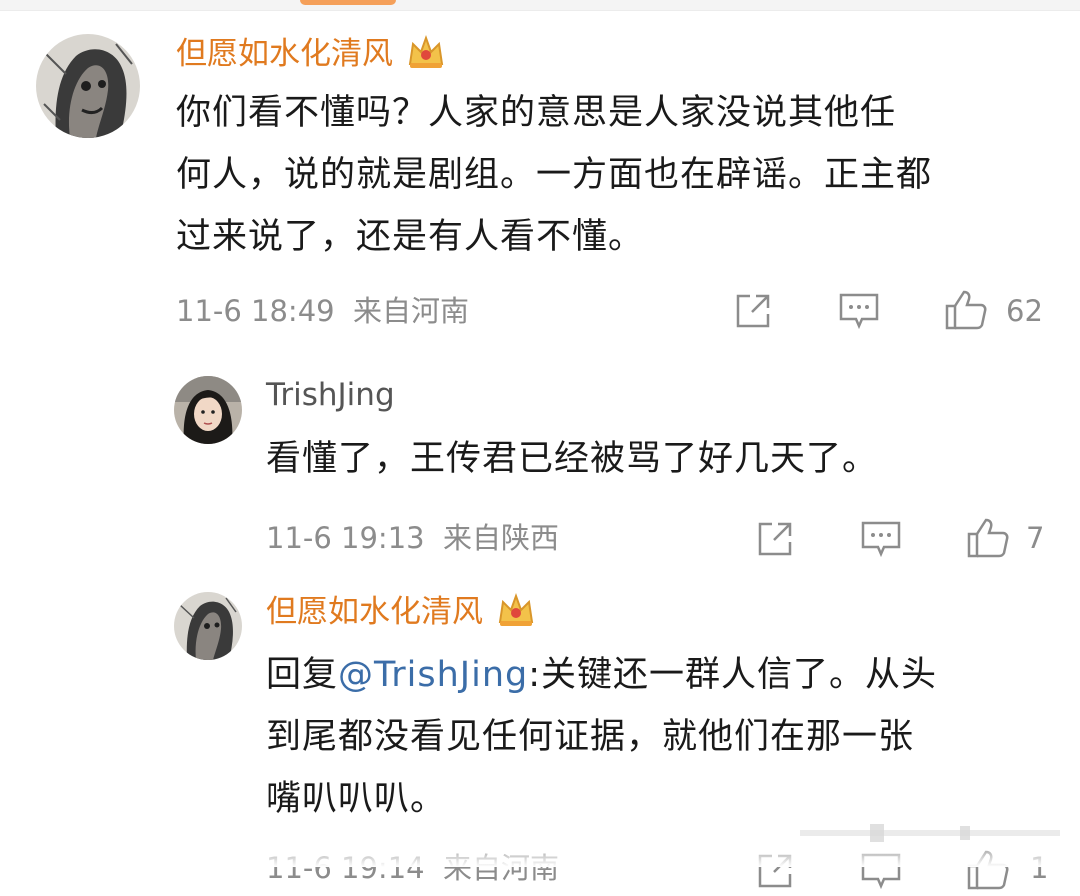 The width and height of the screenshot is (1080, 896). I want to click on comment-line: 到尾都没看见任何证据，就他们在那一张, so click(590, 737).